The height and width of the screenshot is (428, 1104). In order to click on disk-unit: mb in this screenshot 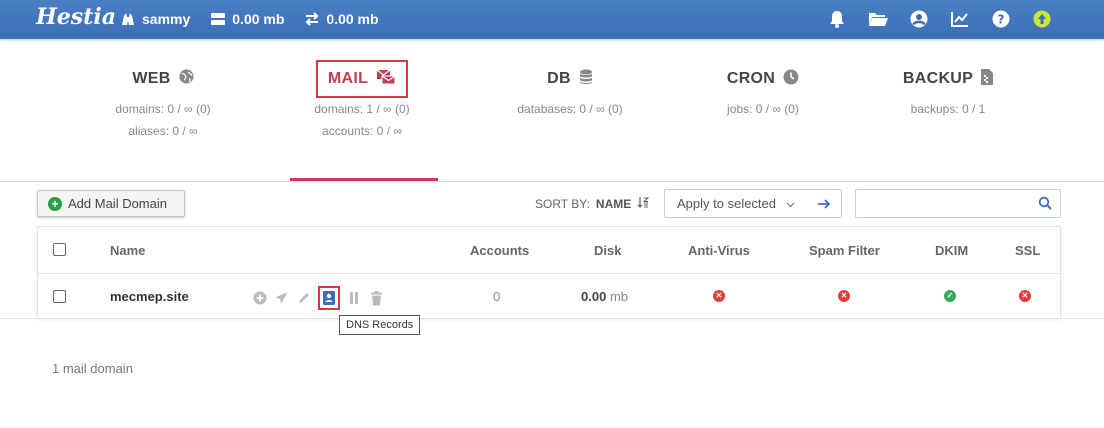, I will do `click(618, 296)`.